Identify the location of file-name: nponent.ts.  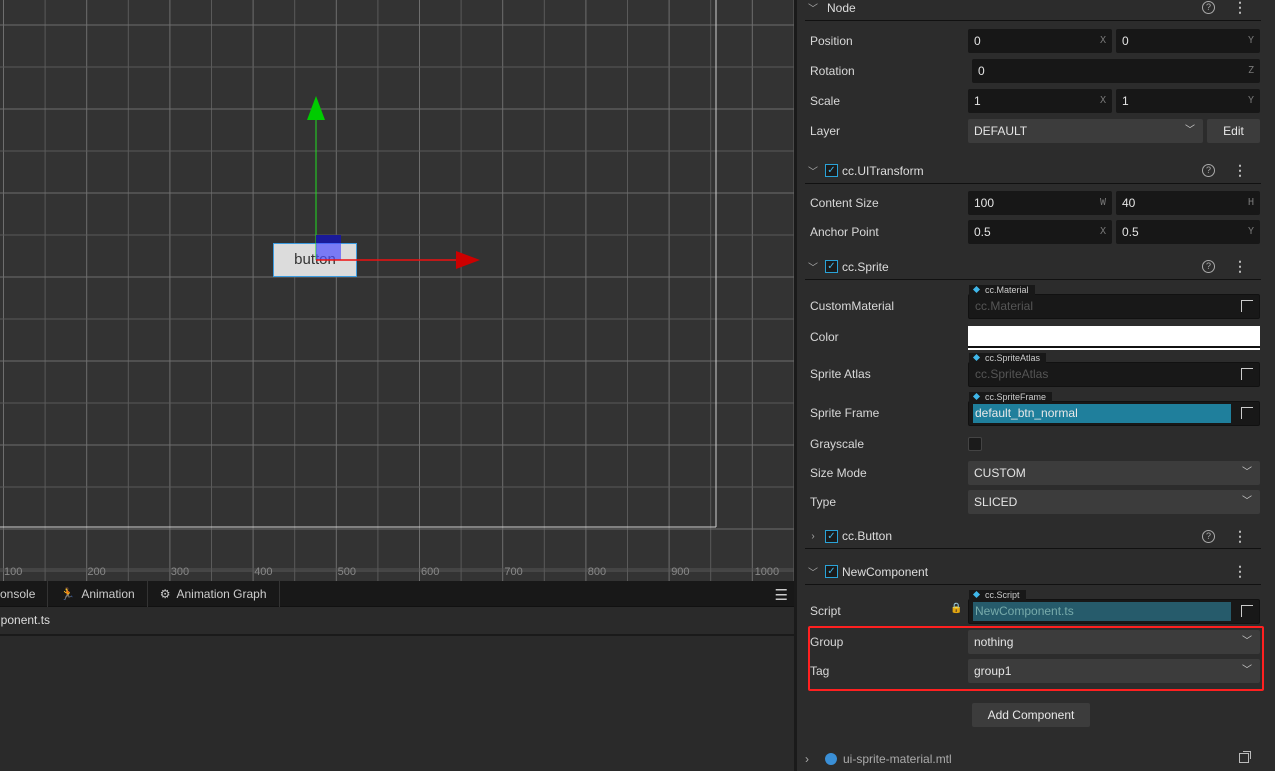
(397, 621).